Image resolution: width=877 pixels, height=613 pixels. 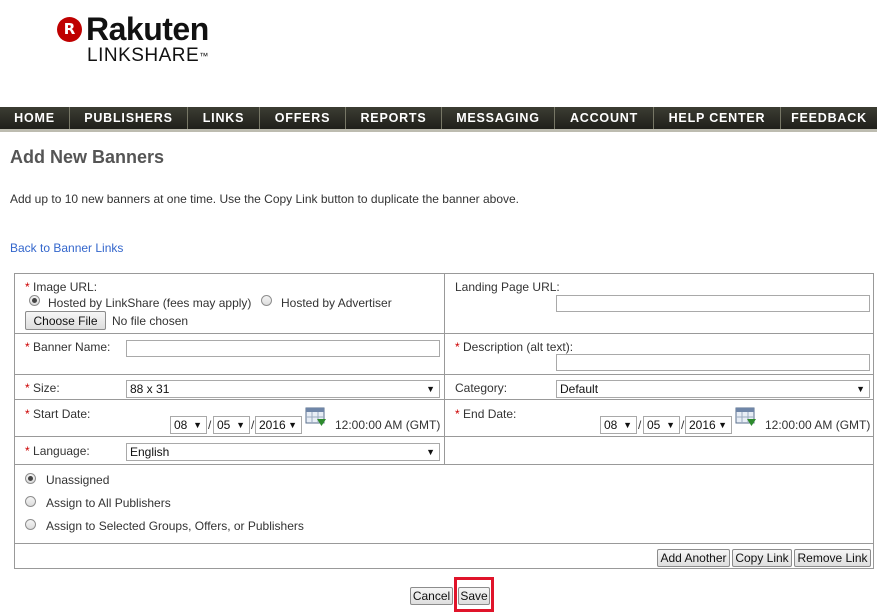 I want to click on end-month-select: 08 ▼, so click(x=618, y=425).